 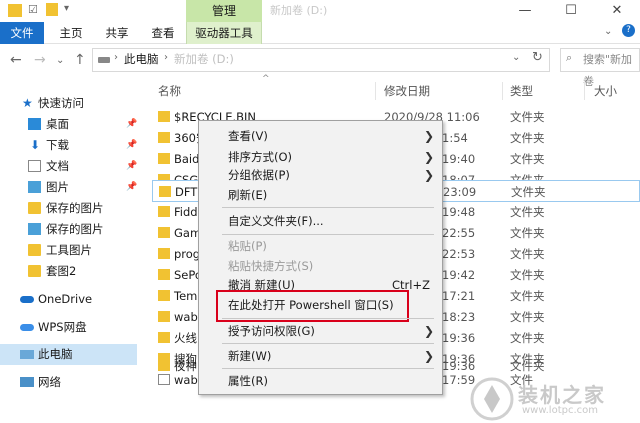 What do you see at coordinates (70, 229) in the screenshot?
I see `sidebar-item-saved-pictures-2: 保存的图片` at bounding box center [70, 229].